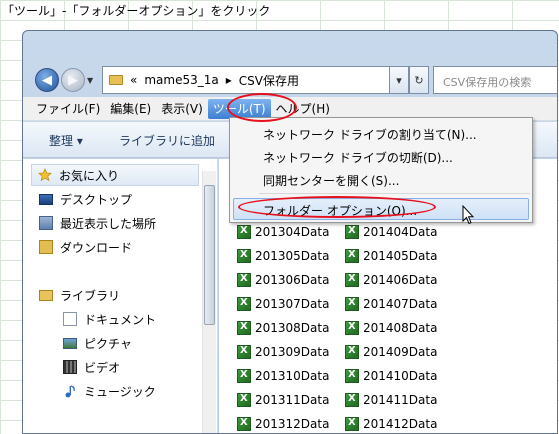 Image resolution: width=559 pixels, height=434 pixels. What do you see at coordinates (70, 319) in the screenshot?
I see `documents-icon` at bounding box center [70, 319].